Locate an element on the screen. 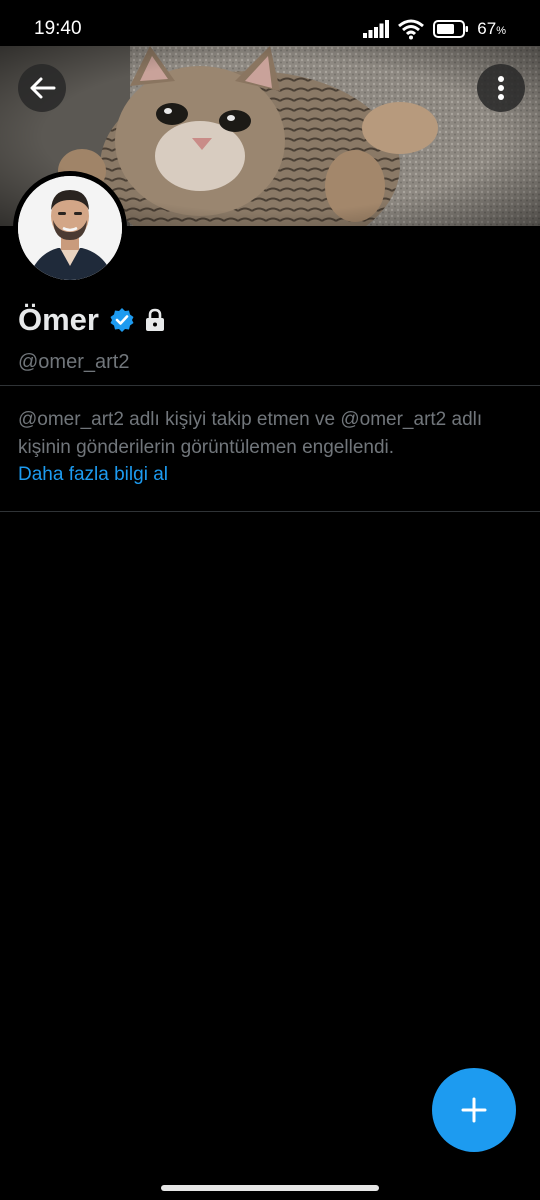  arrow-left-icon is located at coordinates (43, 88).